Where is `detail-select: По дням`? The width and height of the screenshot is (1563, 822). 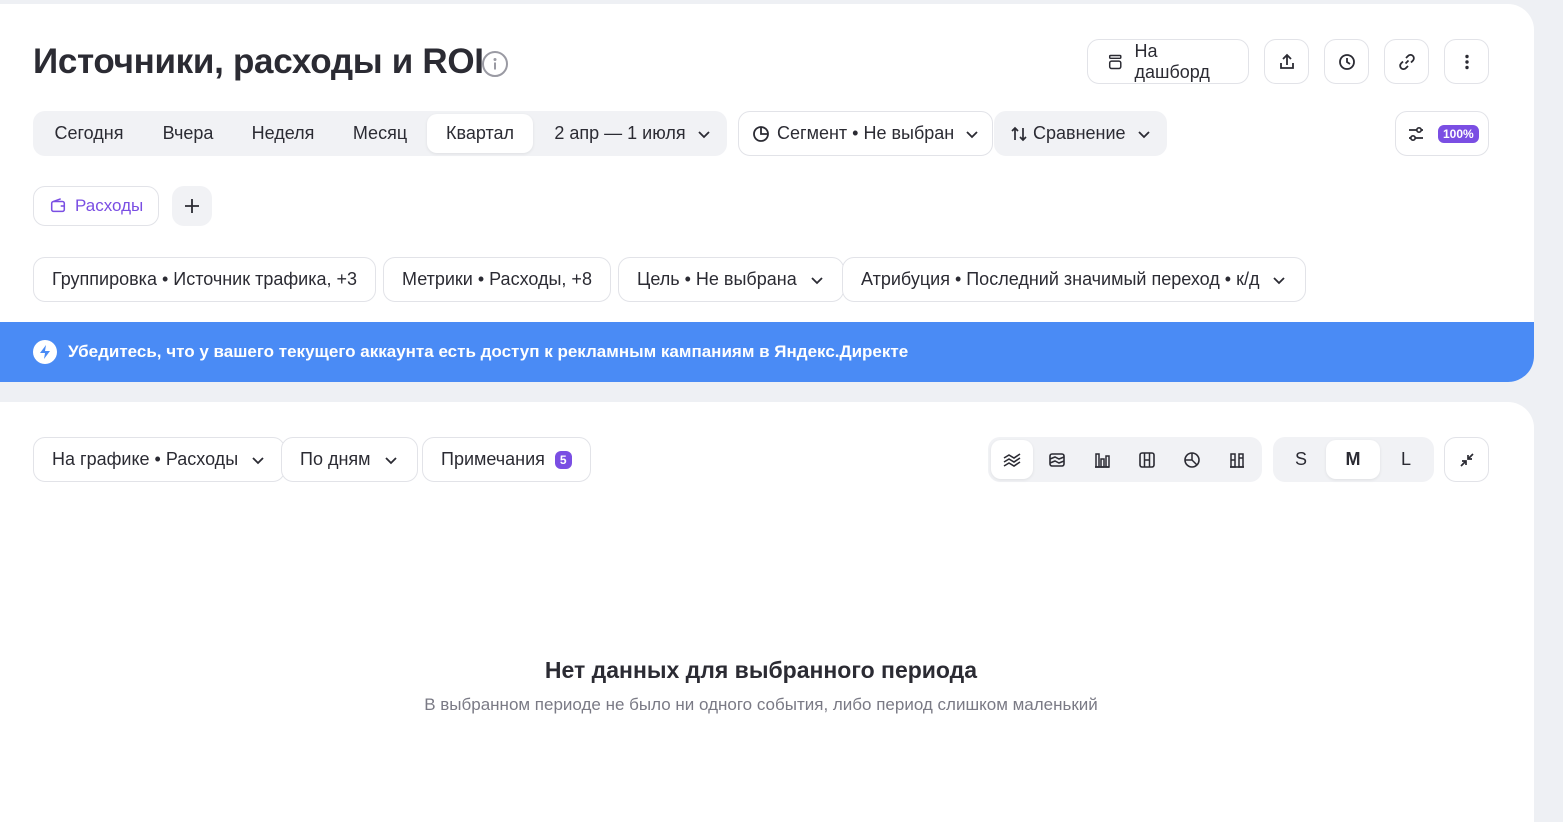
detail-select: По дням is located at coordinates (349, 459).